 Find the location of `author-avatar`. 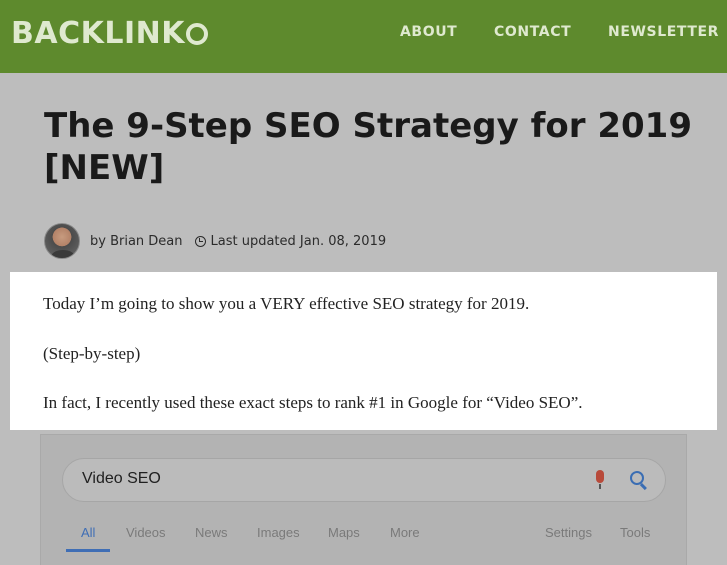

author-avatar is located at coordinates (62, 241).